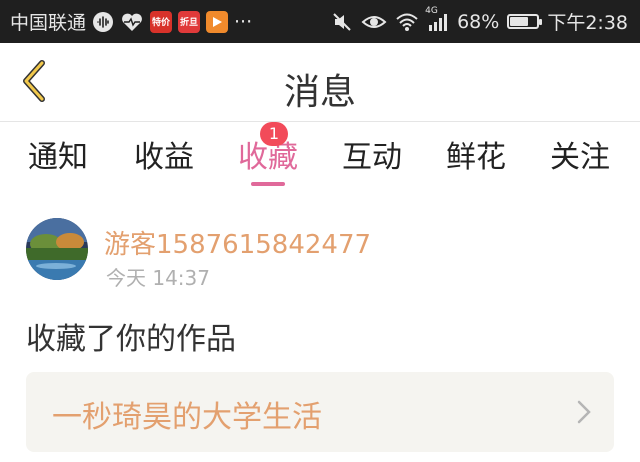  I want to click on unread-badge: 1, so click(274, 134).